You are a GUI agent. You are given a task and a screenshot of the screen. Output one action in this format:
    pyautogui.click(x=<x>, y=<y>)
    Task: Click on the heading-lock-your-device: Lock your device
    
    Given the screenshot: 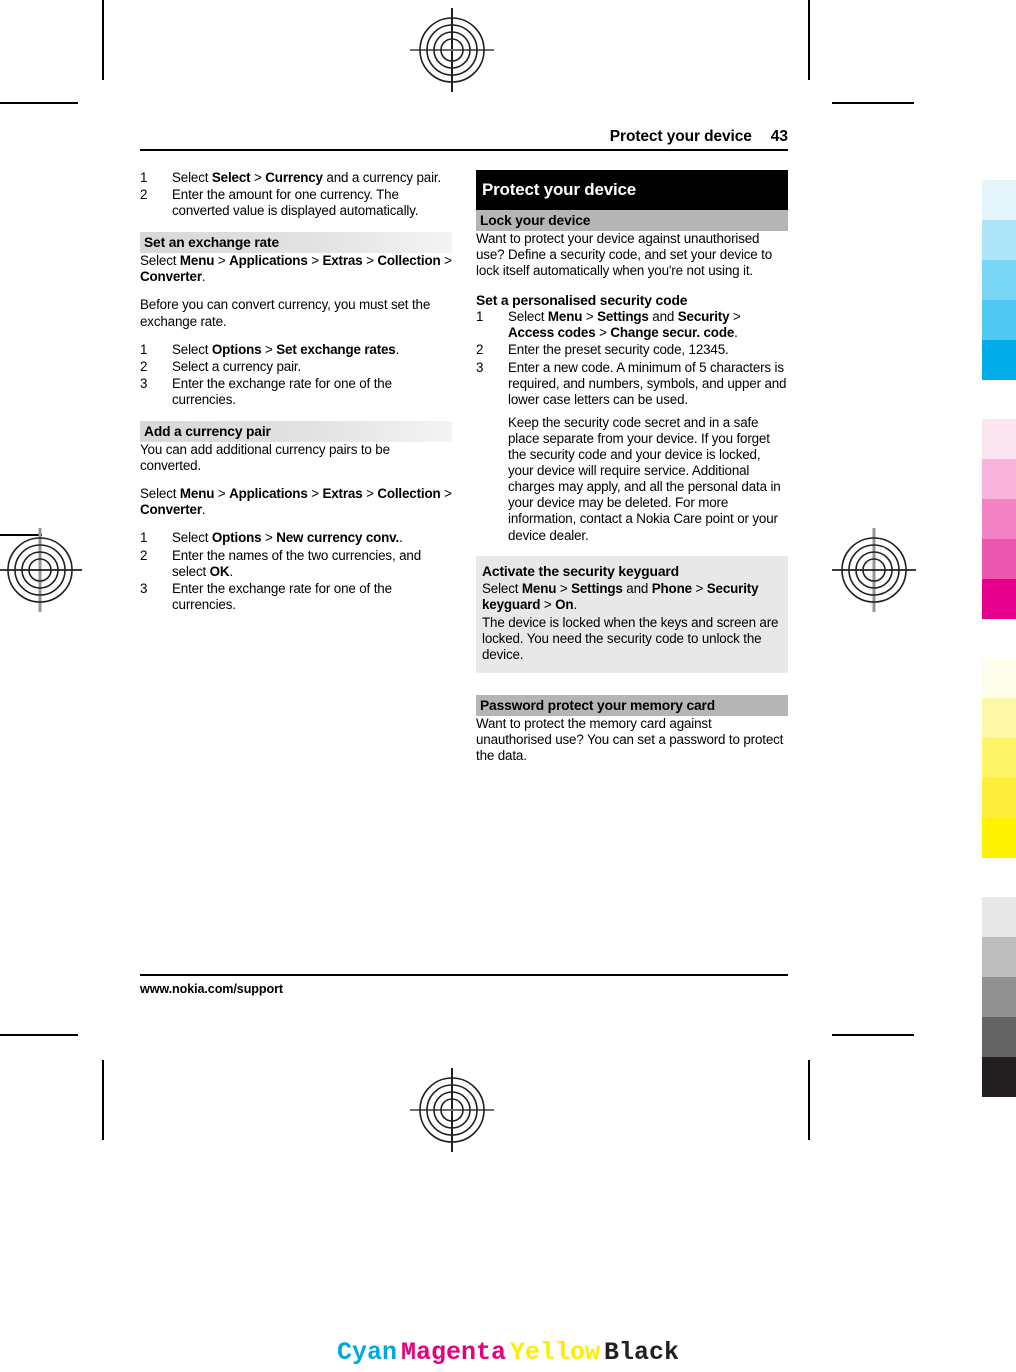 What is the action you would take?
    pyautogui.click(x=632, y=220)
    